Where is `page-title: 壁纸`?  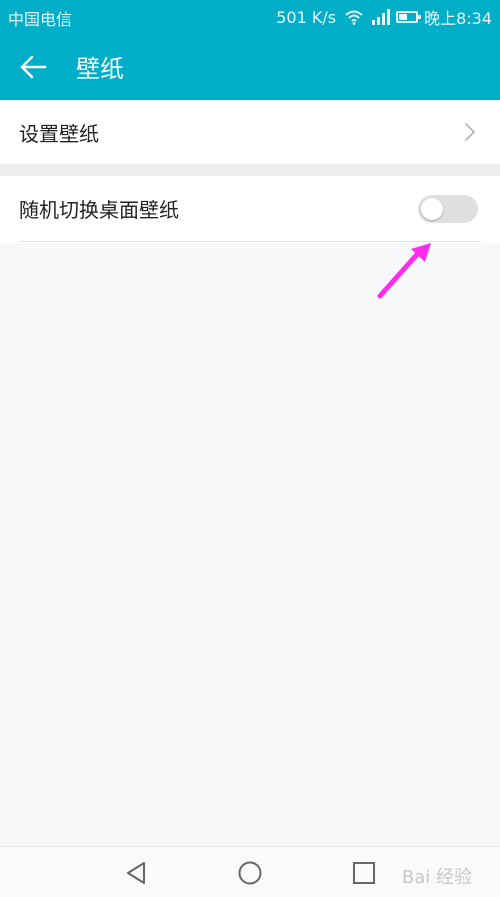 page-title: 壁纸 is located at coordinates (100, 69).